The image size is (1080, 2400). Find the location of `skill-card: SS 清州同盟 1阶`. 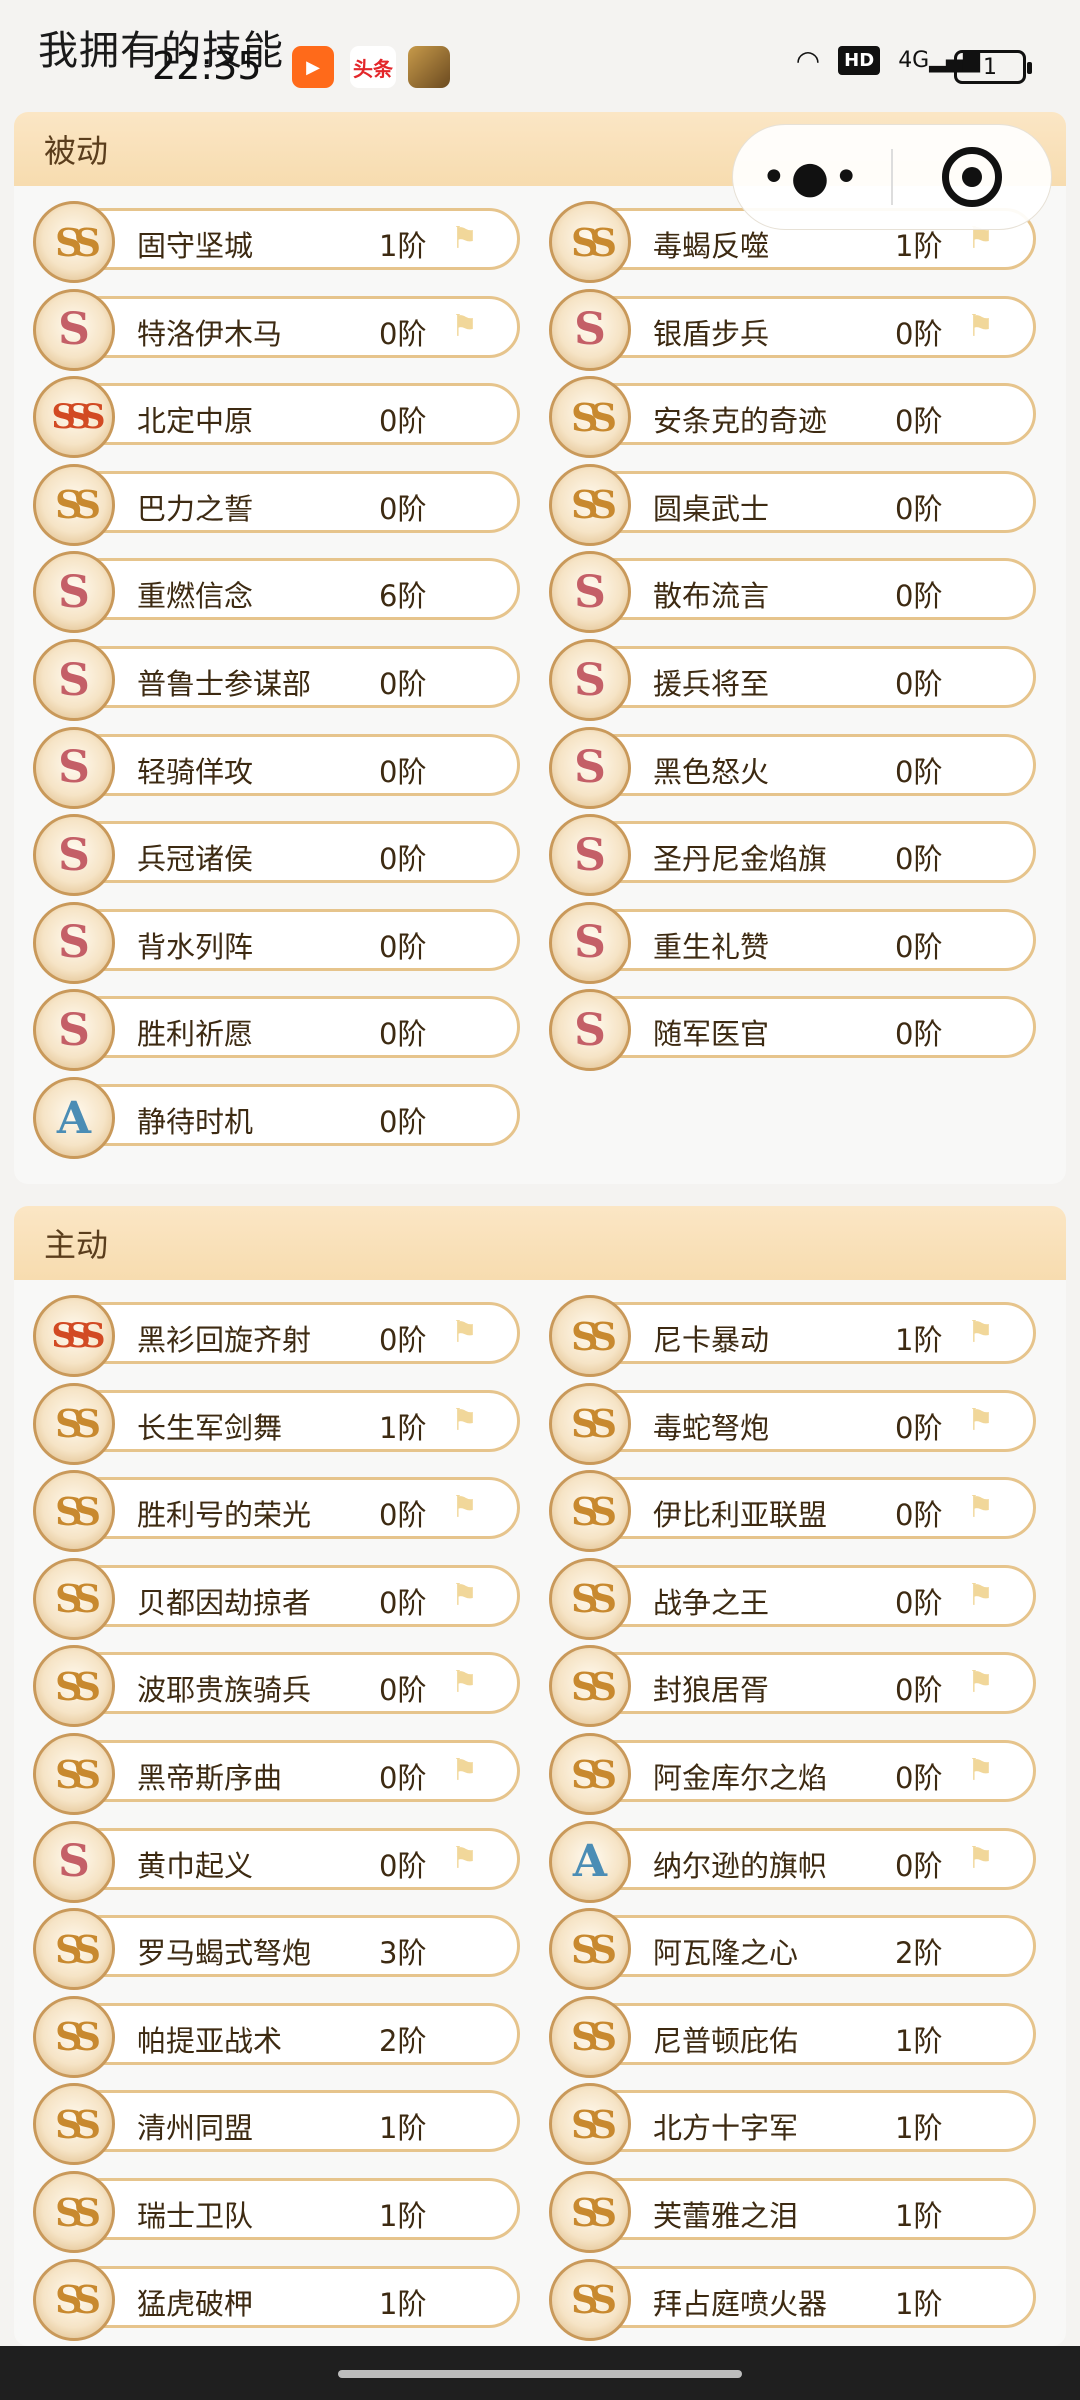

skill-card: SS 清州同盟 1阶 is located at coordinates (276, 2124).